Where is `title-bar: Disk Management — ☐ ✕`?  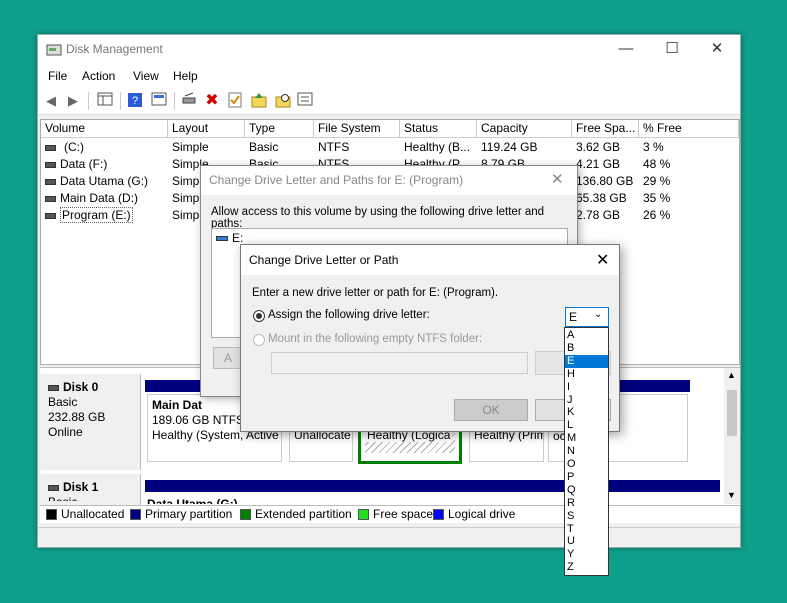
title-bar: Disk Management — ☐ ✕ is located at coordinates (389, 50).